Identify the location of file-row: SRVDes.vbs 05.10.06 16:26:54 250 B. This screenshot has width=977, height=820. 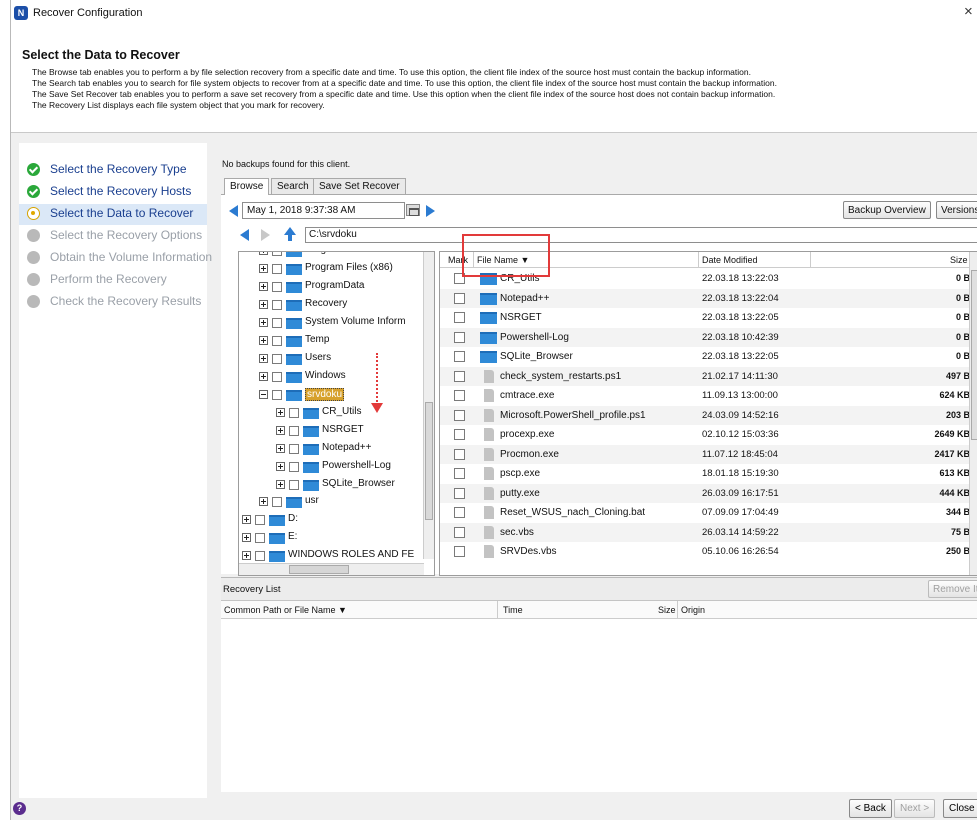
(705, 552).